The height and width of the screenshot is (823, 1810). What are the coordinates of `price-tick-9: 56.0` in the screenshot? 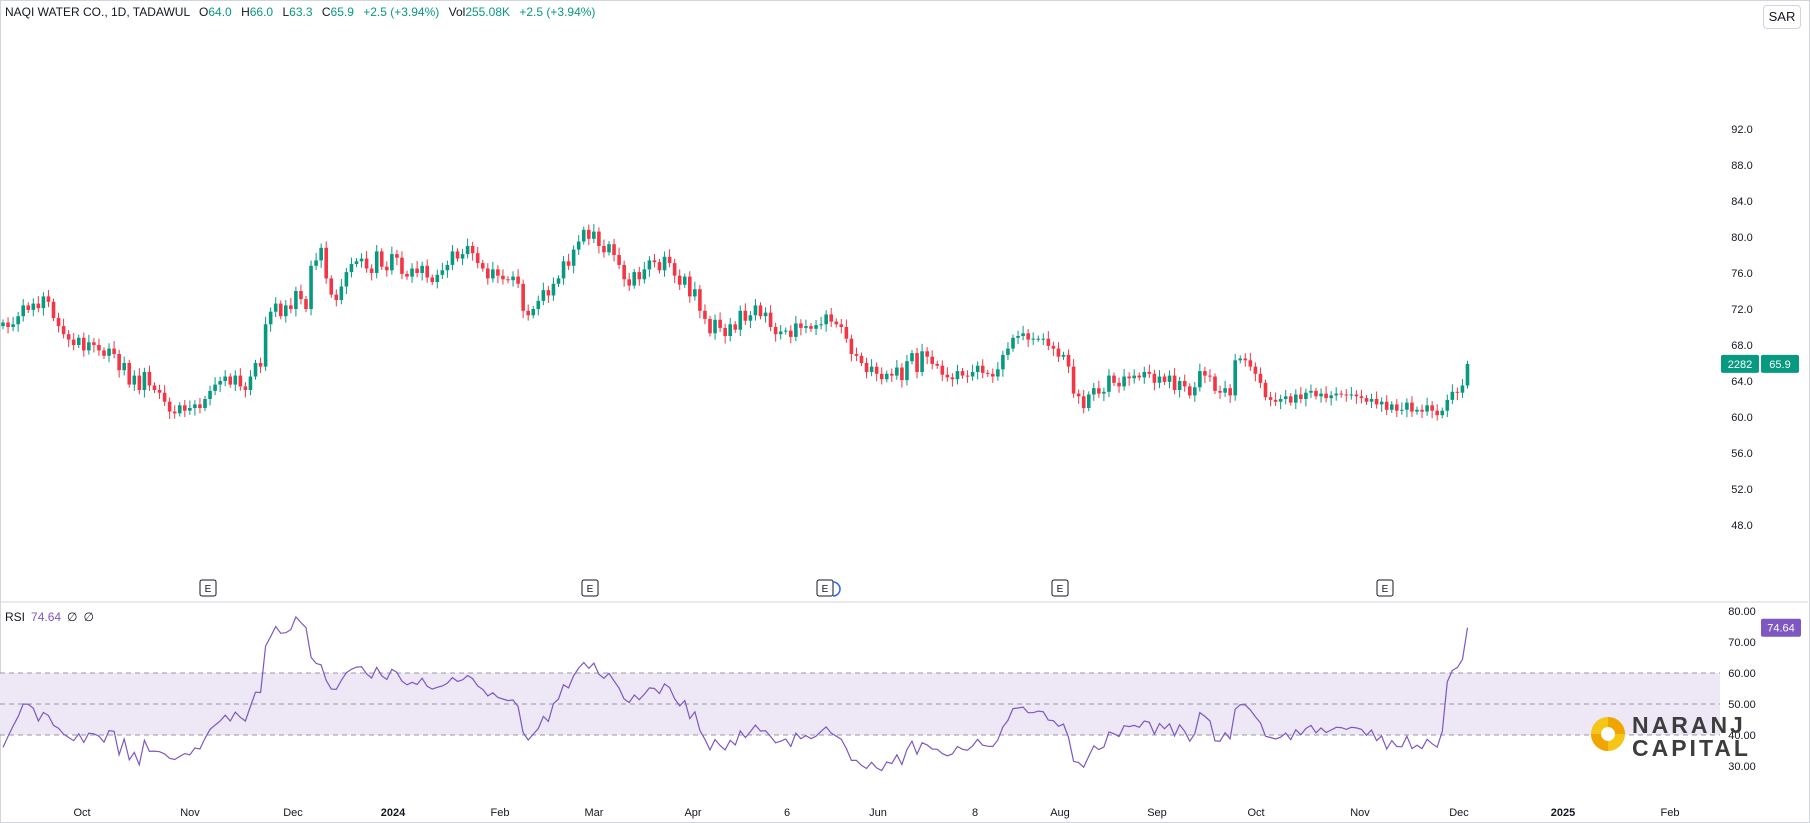 It's located at (1741, 454).